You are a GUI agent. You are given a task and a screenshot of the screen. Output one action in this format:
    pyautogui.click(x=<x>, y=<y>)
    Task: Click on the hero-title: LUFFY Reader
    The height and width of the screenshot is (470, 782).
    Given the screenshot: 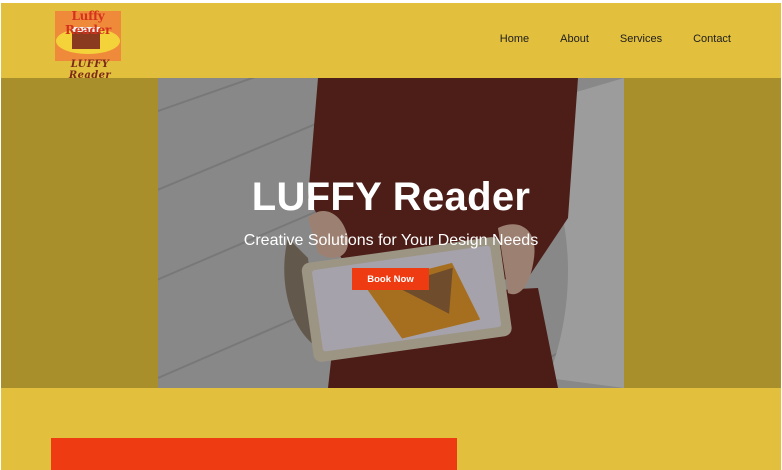 What is the action you would take?
    pyautogui.click(x=391, y=197)
    